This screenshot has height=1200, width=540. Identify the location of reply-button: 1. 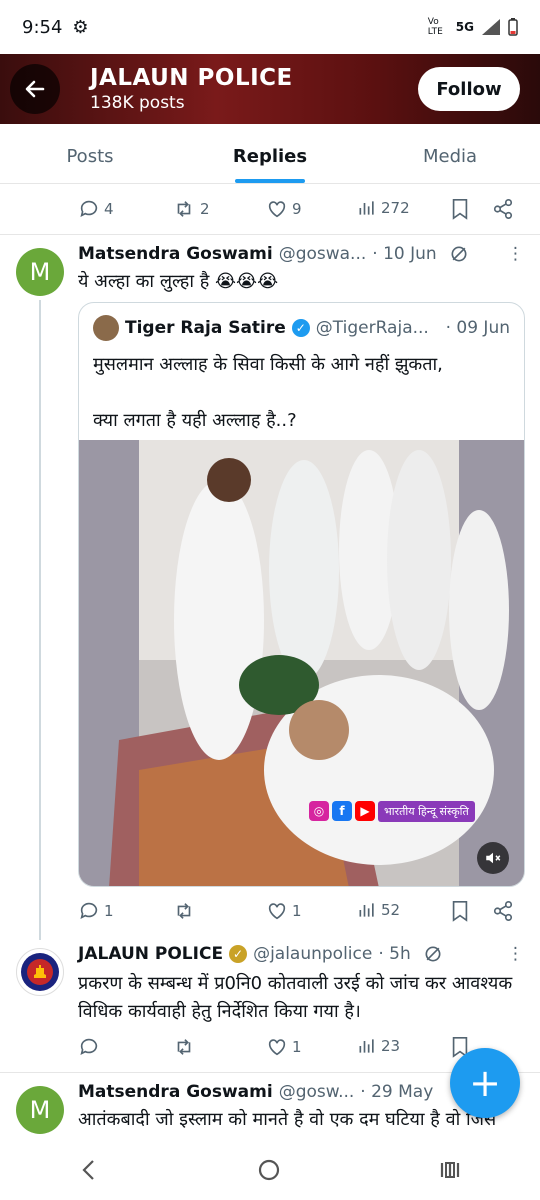
(96, 911).